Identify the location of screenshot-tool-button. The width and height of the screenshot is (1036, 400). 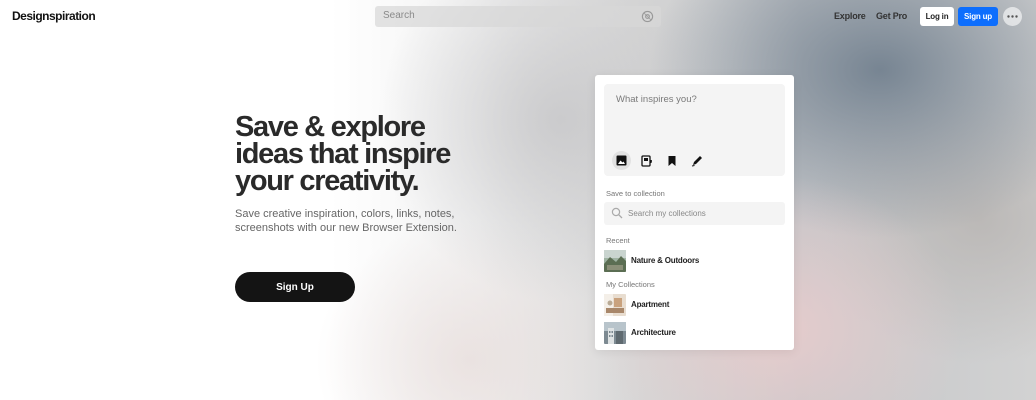
(646, 160).